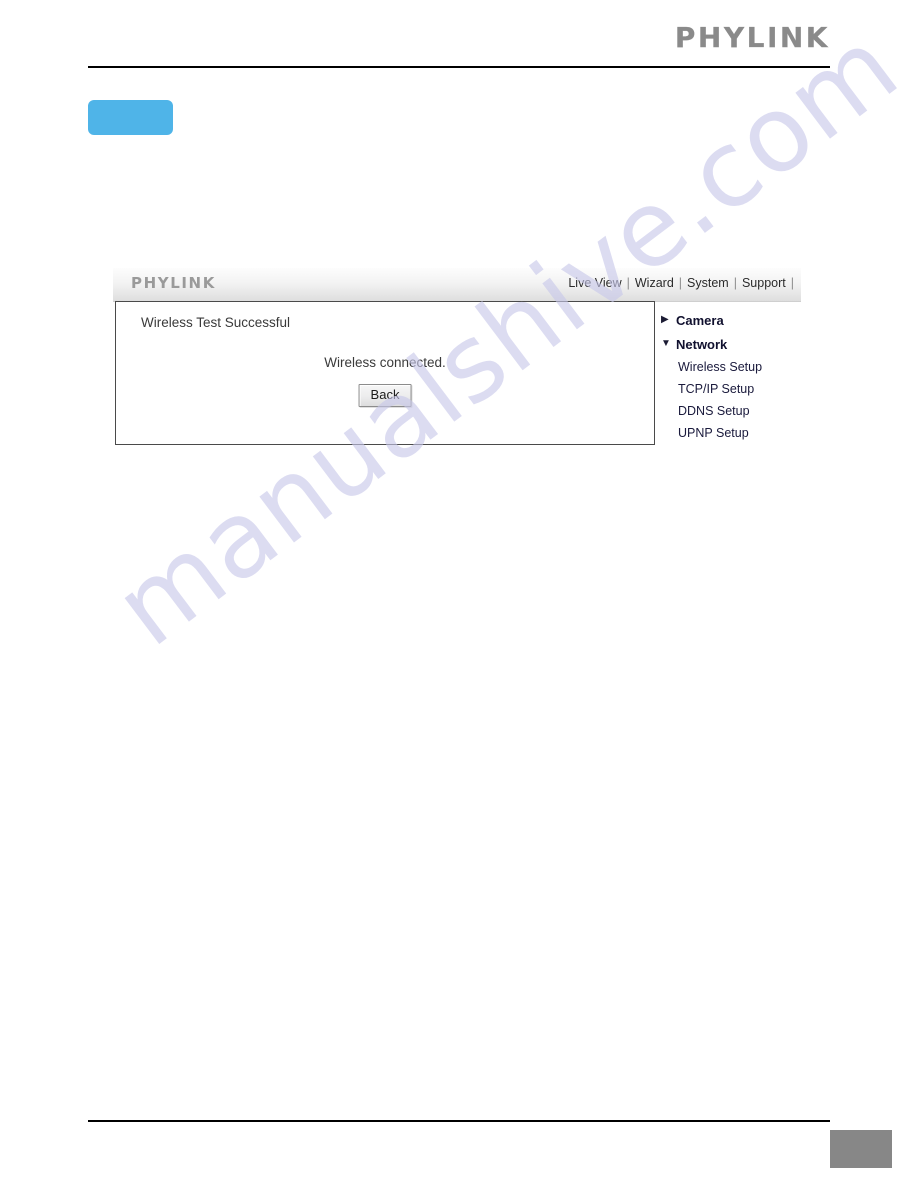 Image resolution: width=918 pixels, height=1188 pixels. Describe the element at coordinates (764, 283) in the screenshot. I see `nav-link-support: Support` at that location.